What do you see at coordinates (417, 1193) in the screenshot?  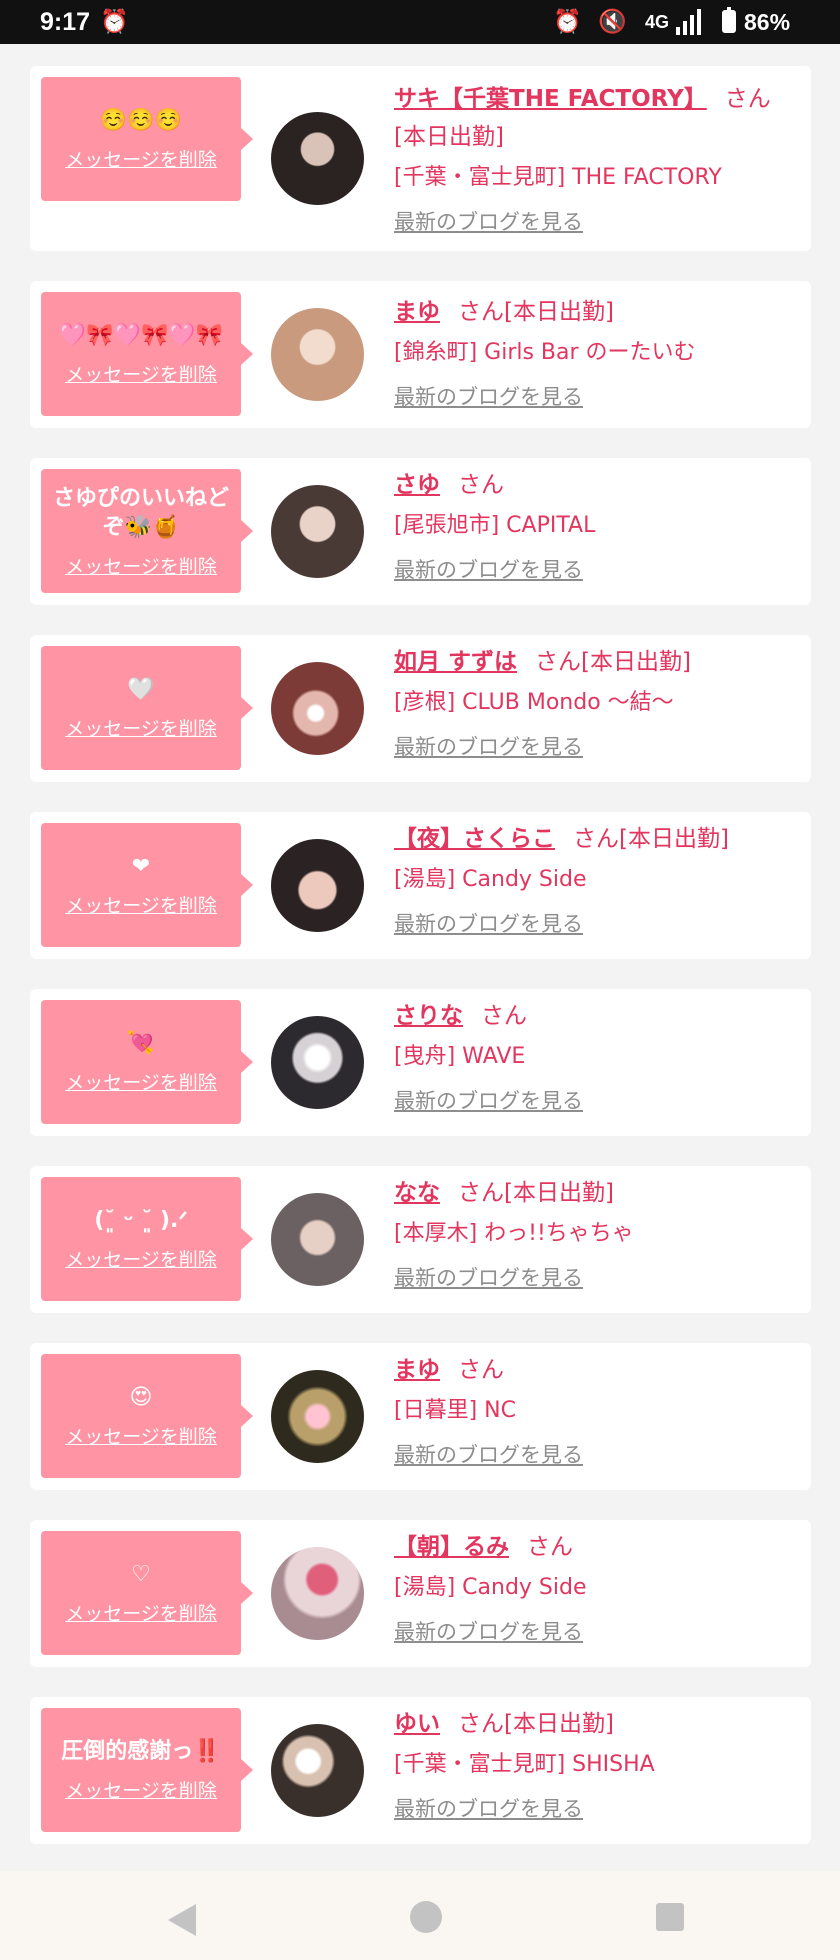 I see `girl-name-link: なな` at bounding box center [417, 1193].